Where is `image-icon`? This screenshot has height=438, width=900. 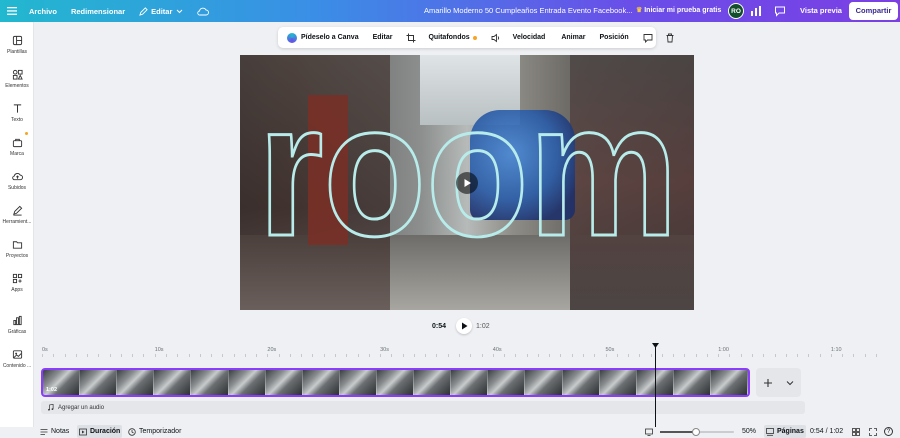 image-icon is located at coordinates (17, 354).